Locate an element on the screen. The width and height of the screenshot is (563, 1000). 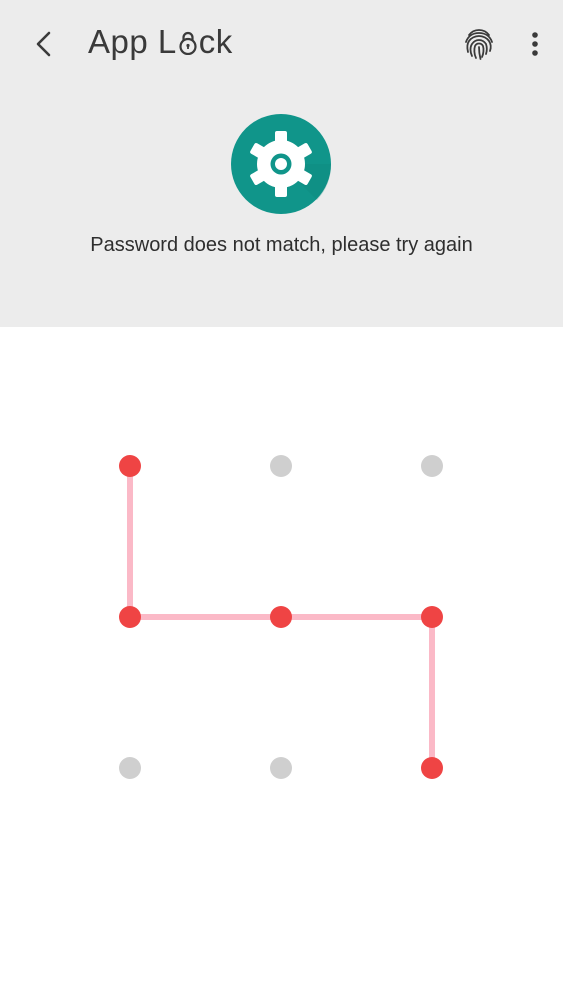
lock-icon is located at coordinates (188, 39).